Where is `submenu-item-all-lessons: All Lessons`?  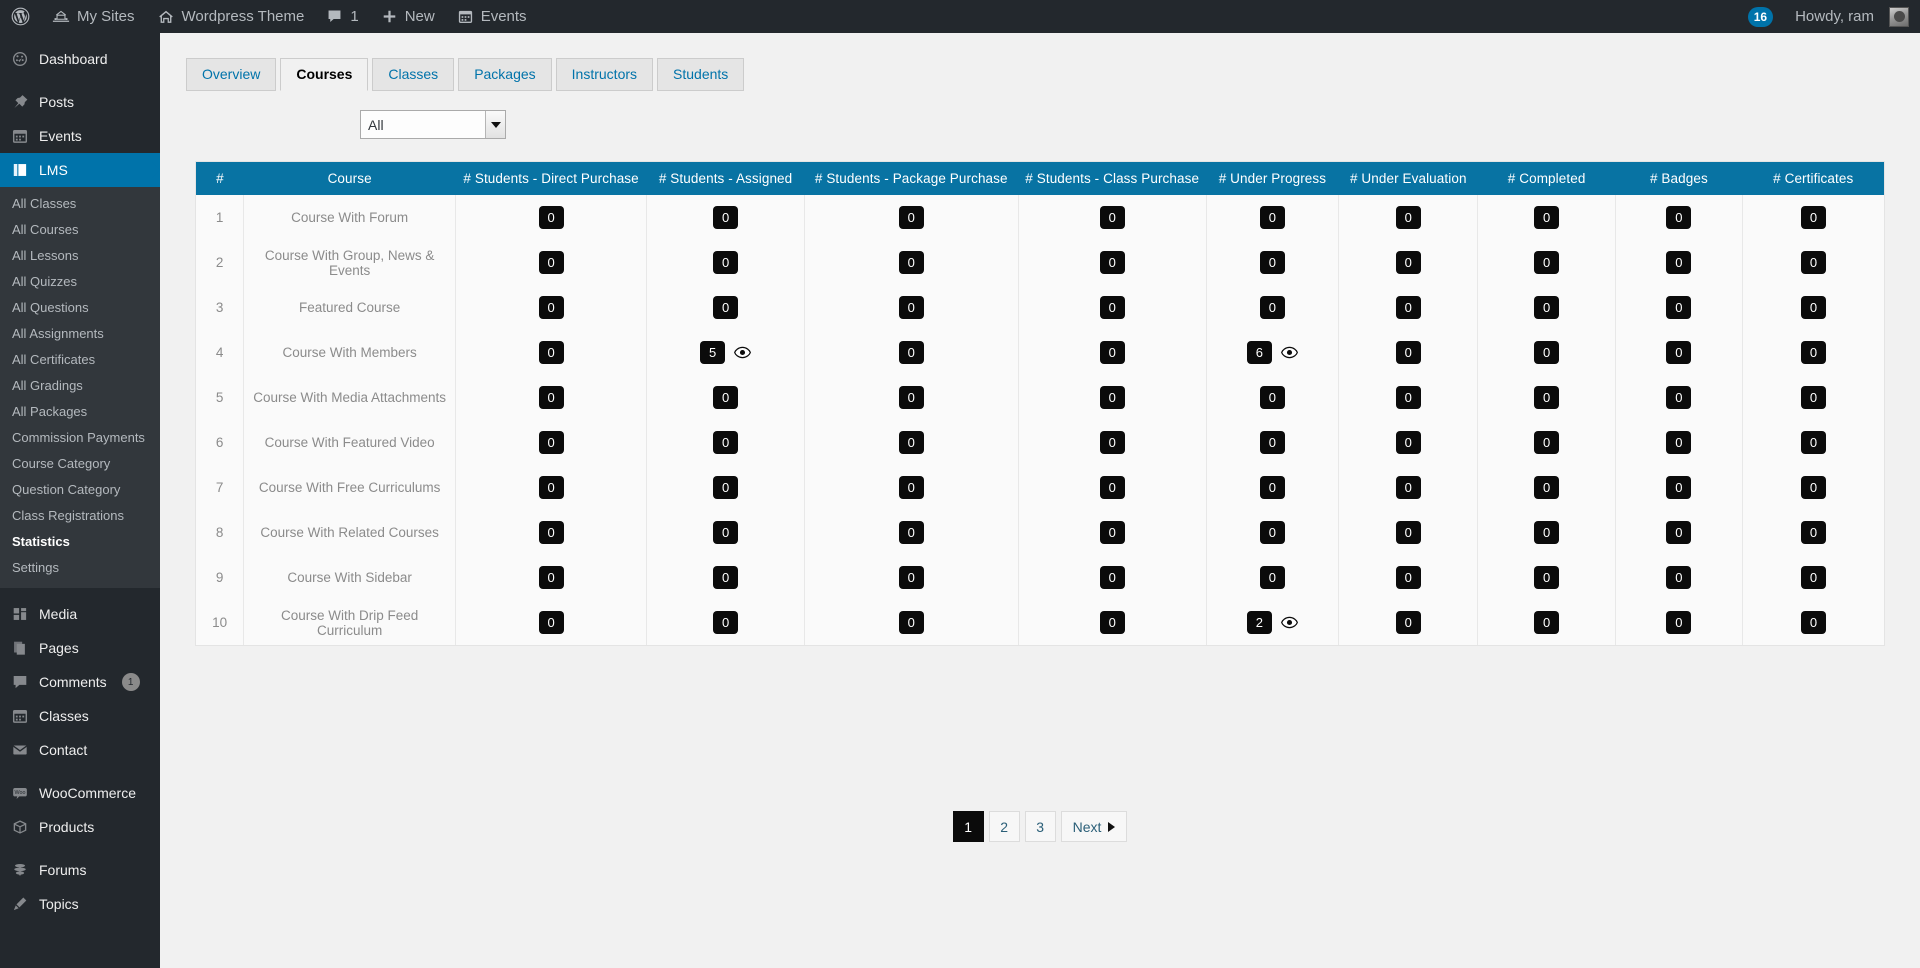 submenu-item-all-lessons: All Lessons is located at coordinates (80, 256).